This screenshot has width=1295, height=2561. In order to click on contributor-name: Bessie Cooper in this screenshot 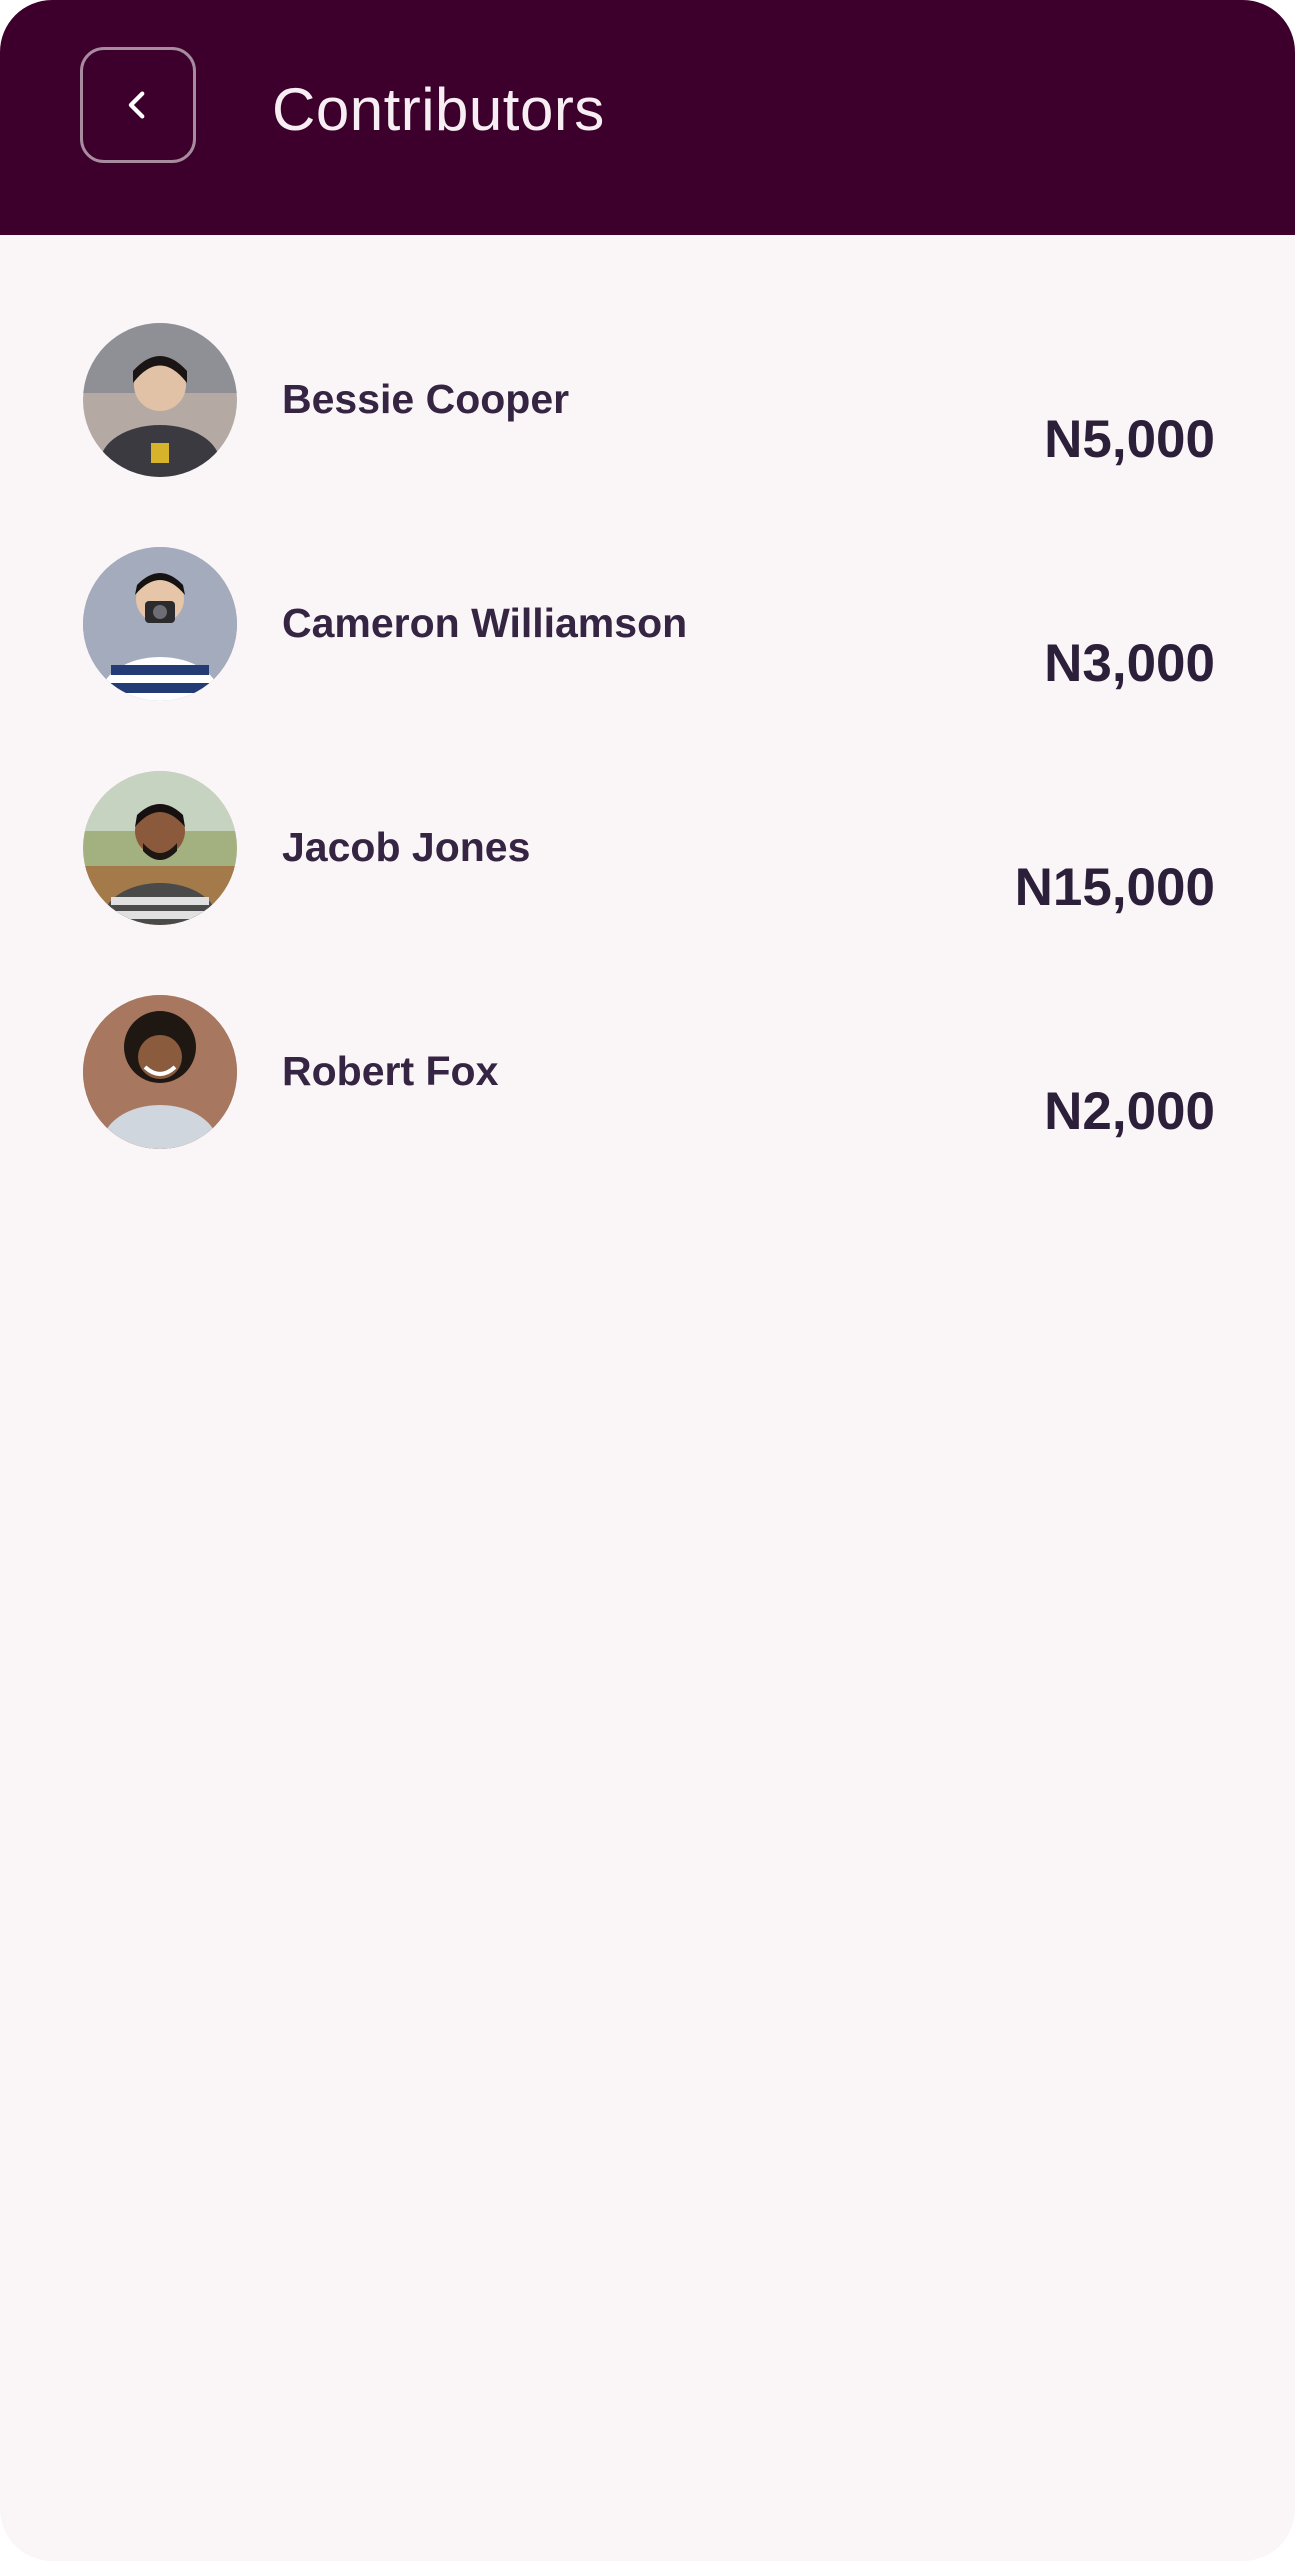, I will do `click(426, 399)`.